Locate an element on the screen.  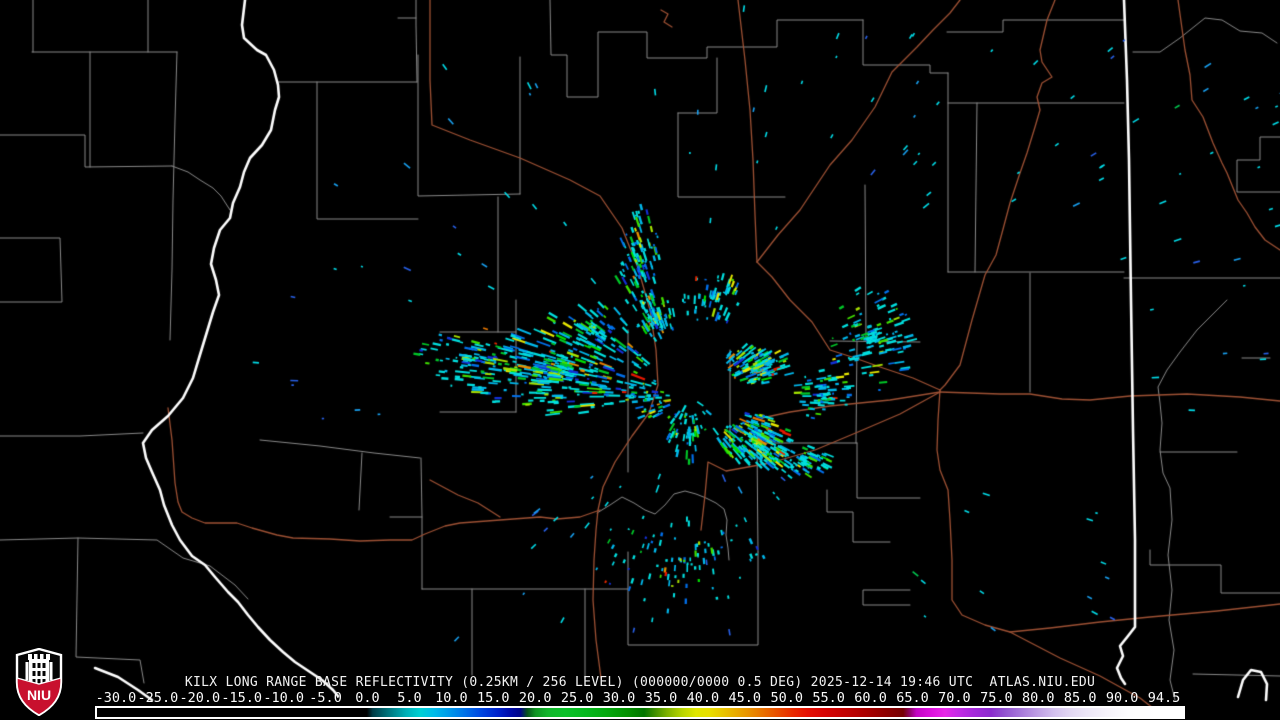
colorbar-tick-label: 40.0 is located at coordinates (703, 698).